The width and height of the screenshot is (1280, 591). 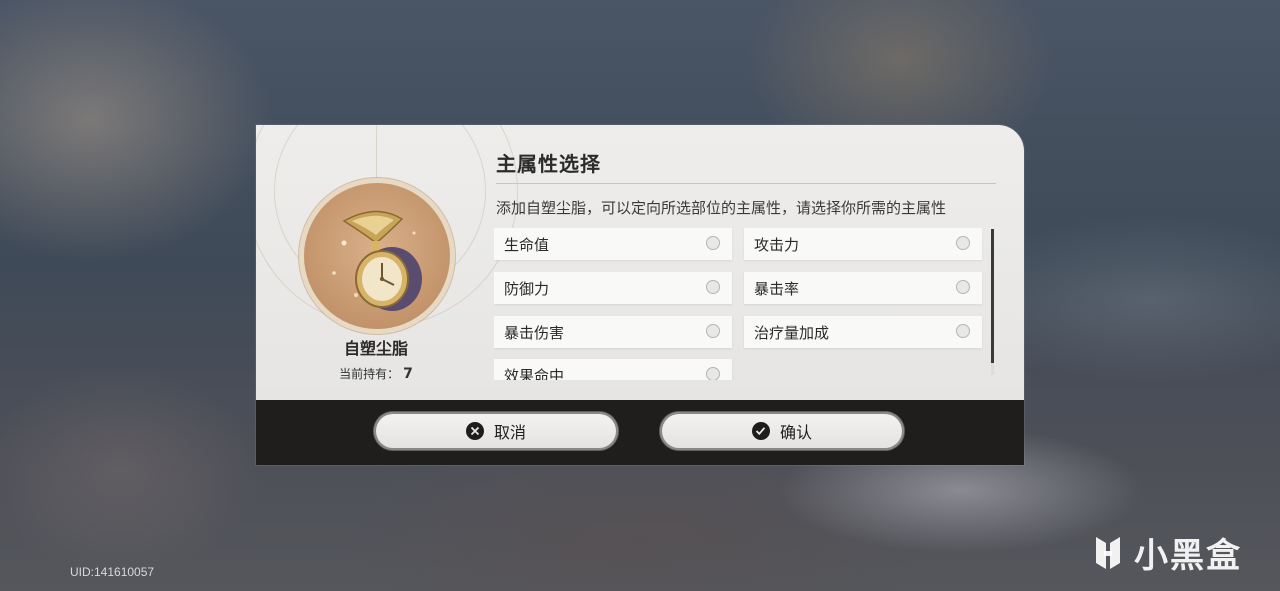 What do you see at coordinates (534, 373) in the screenshot?
I see `option-label: 效果命中` at bounding box center [534, 373].